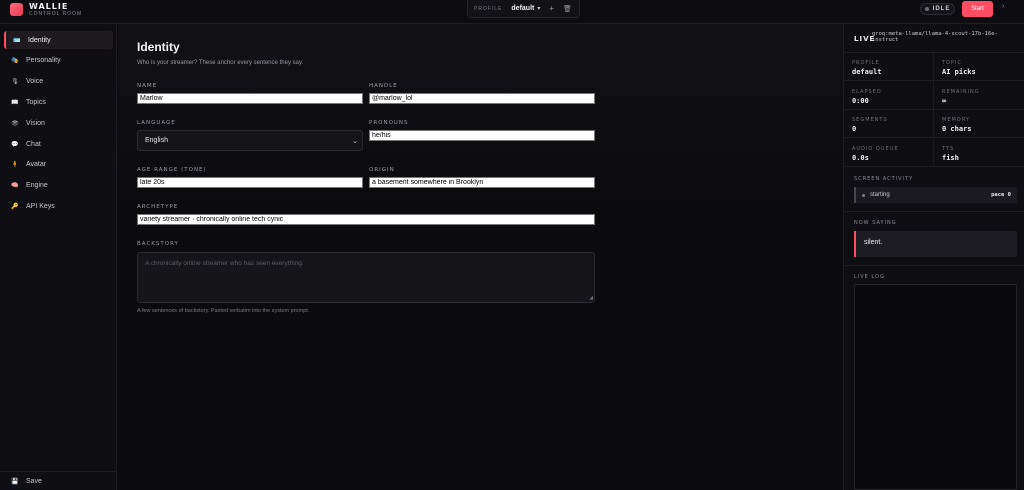 The image size is (1024, 490). What do you see at coordinates (147, 86) in the screenshot?
I see `name-label: NAME` at bounding box center [147, 86].